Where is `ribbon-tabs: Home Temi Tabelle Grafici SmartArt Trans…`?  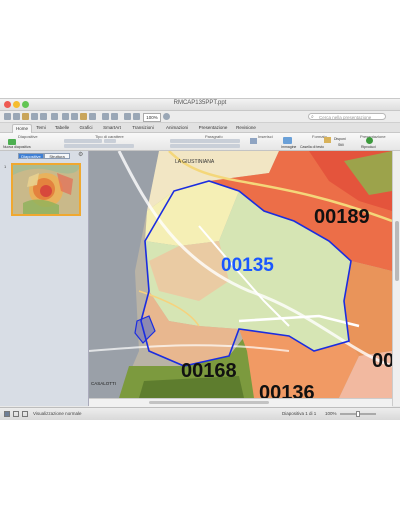
ribbon-tabs: Home Temi Tabelle Grafici SmartArt Trans… is located at coordinates (200, 128).